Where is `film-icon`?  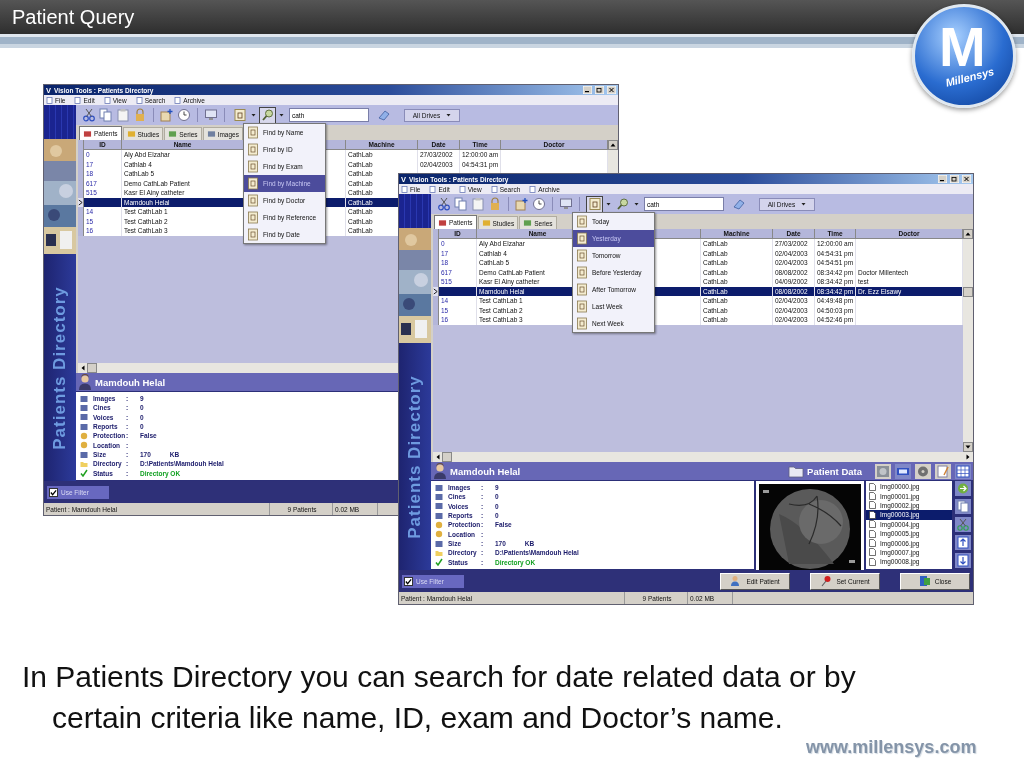 film-icon is located at coordinates (903, 471).